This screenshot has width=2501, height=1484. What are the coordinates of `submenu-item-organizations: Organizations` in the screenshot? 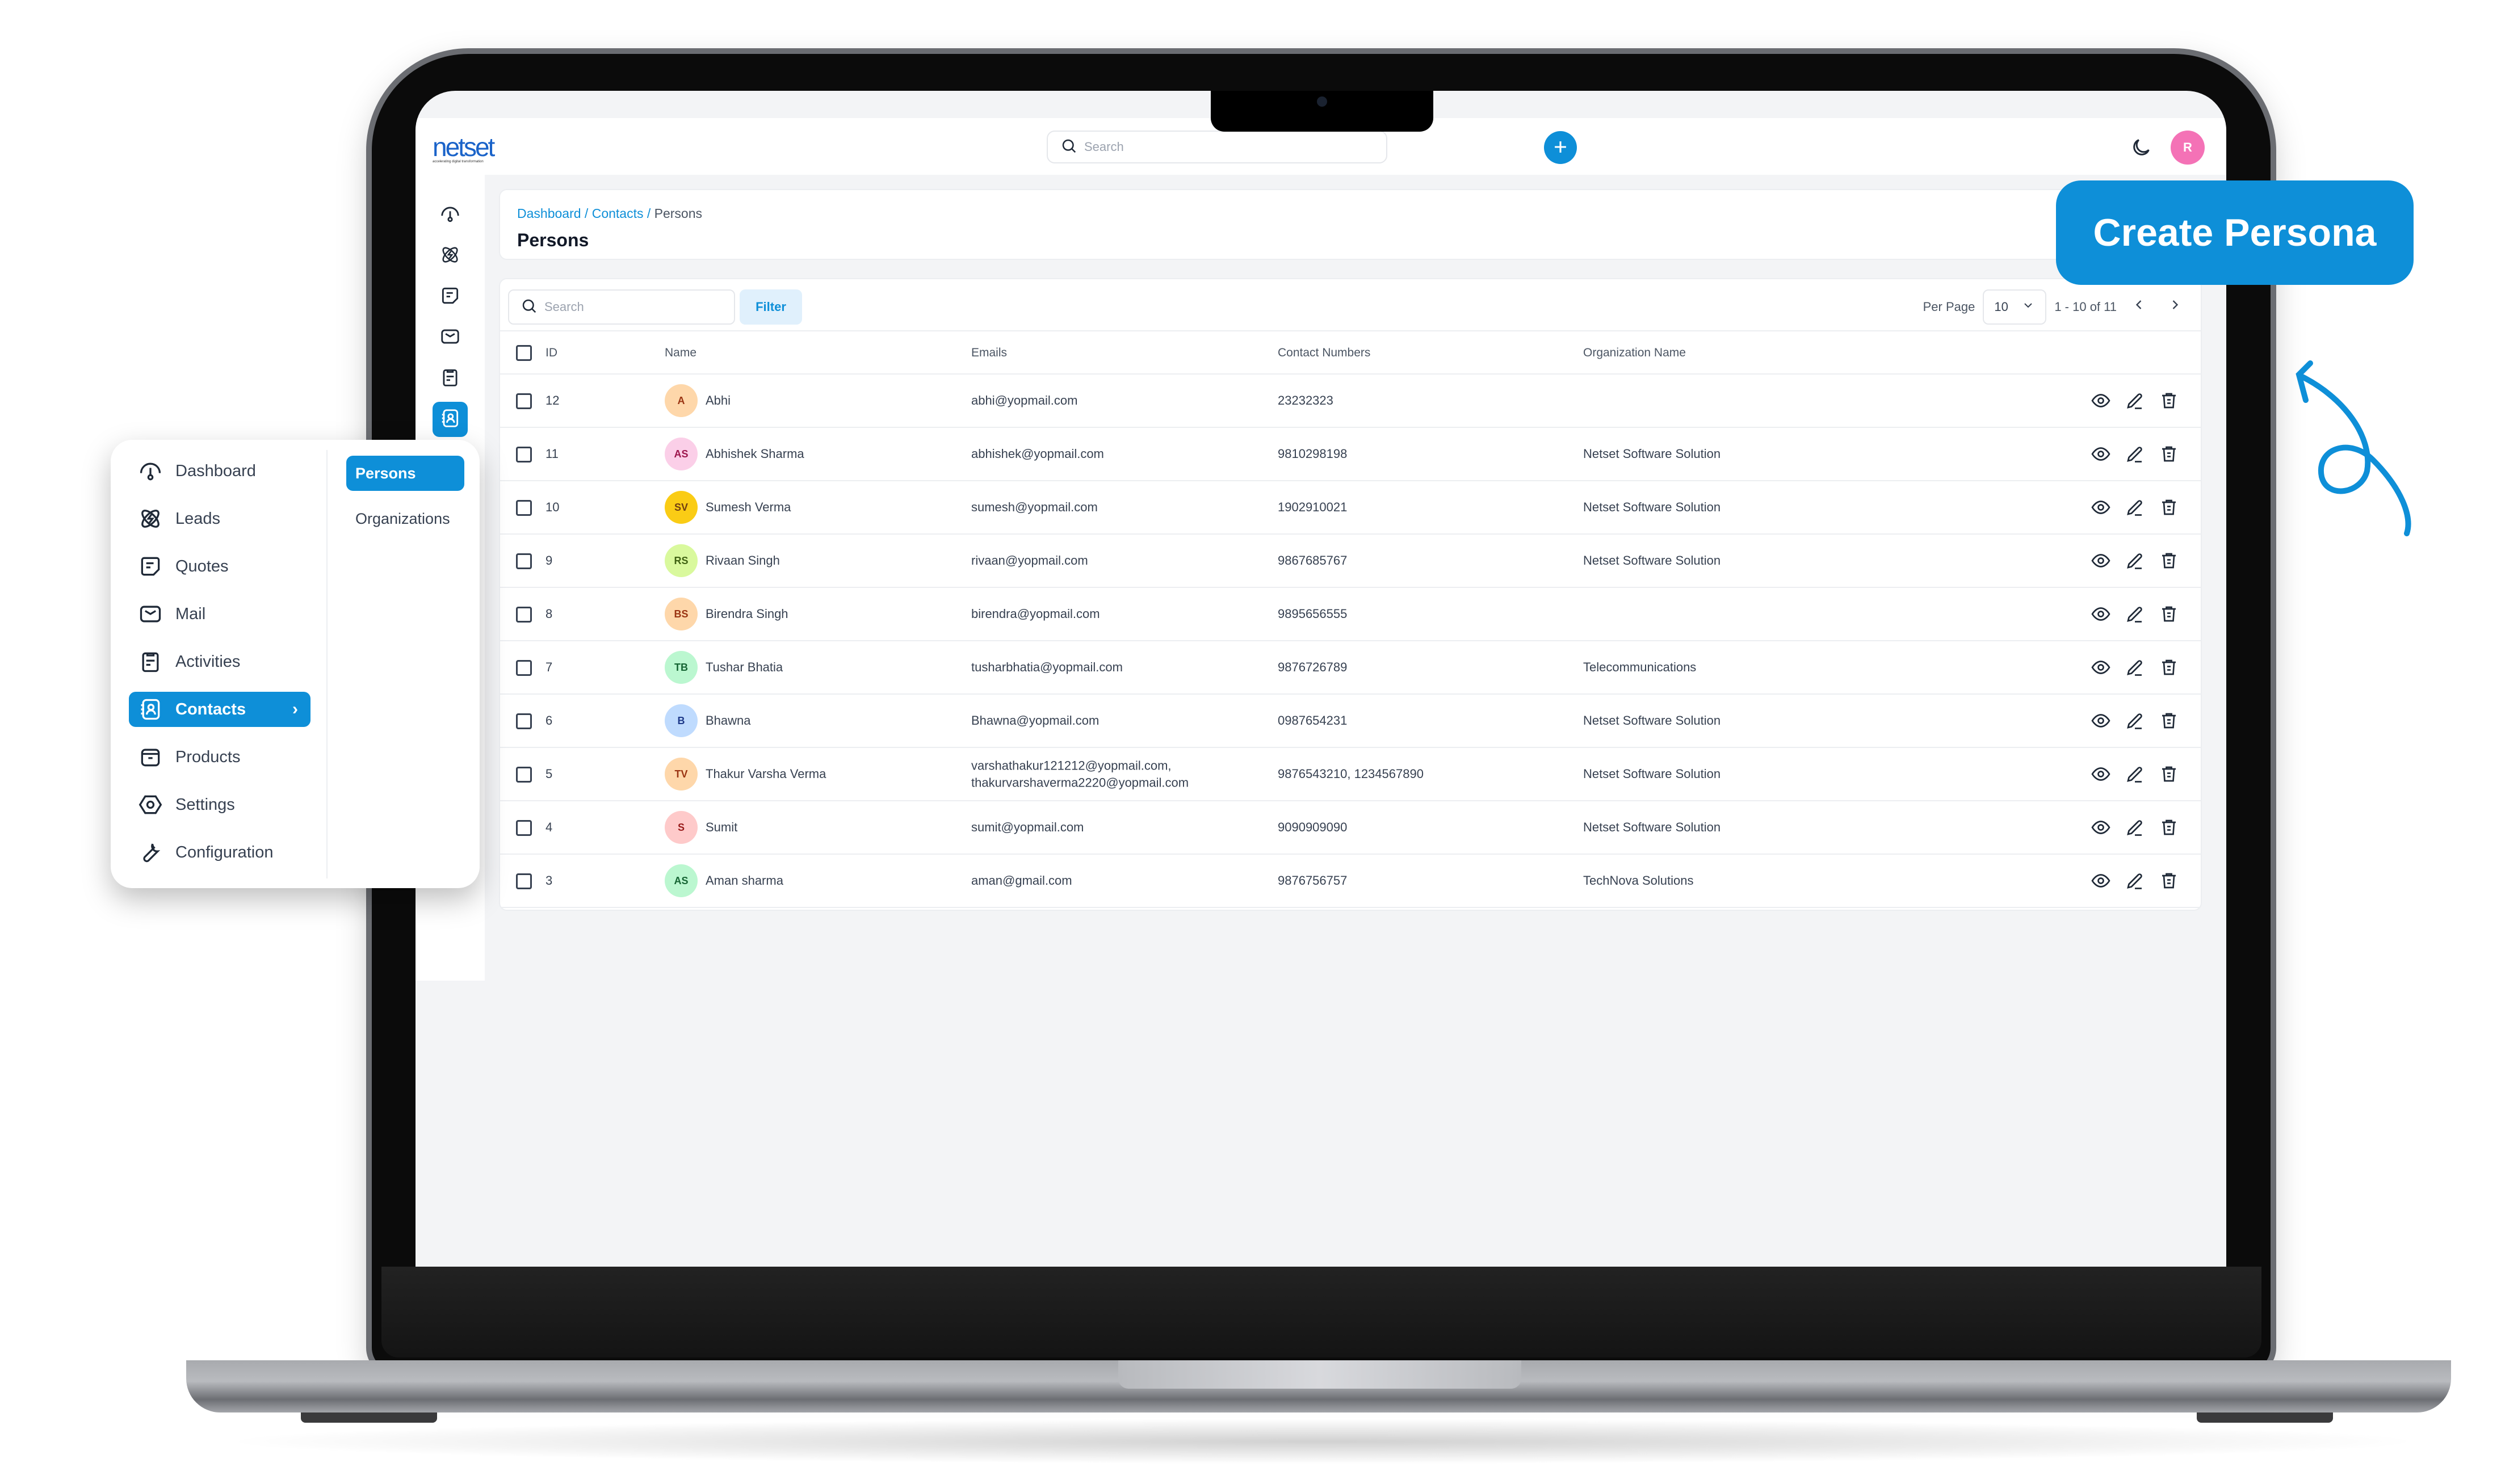 It's located at (405, 518).